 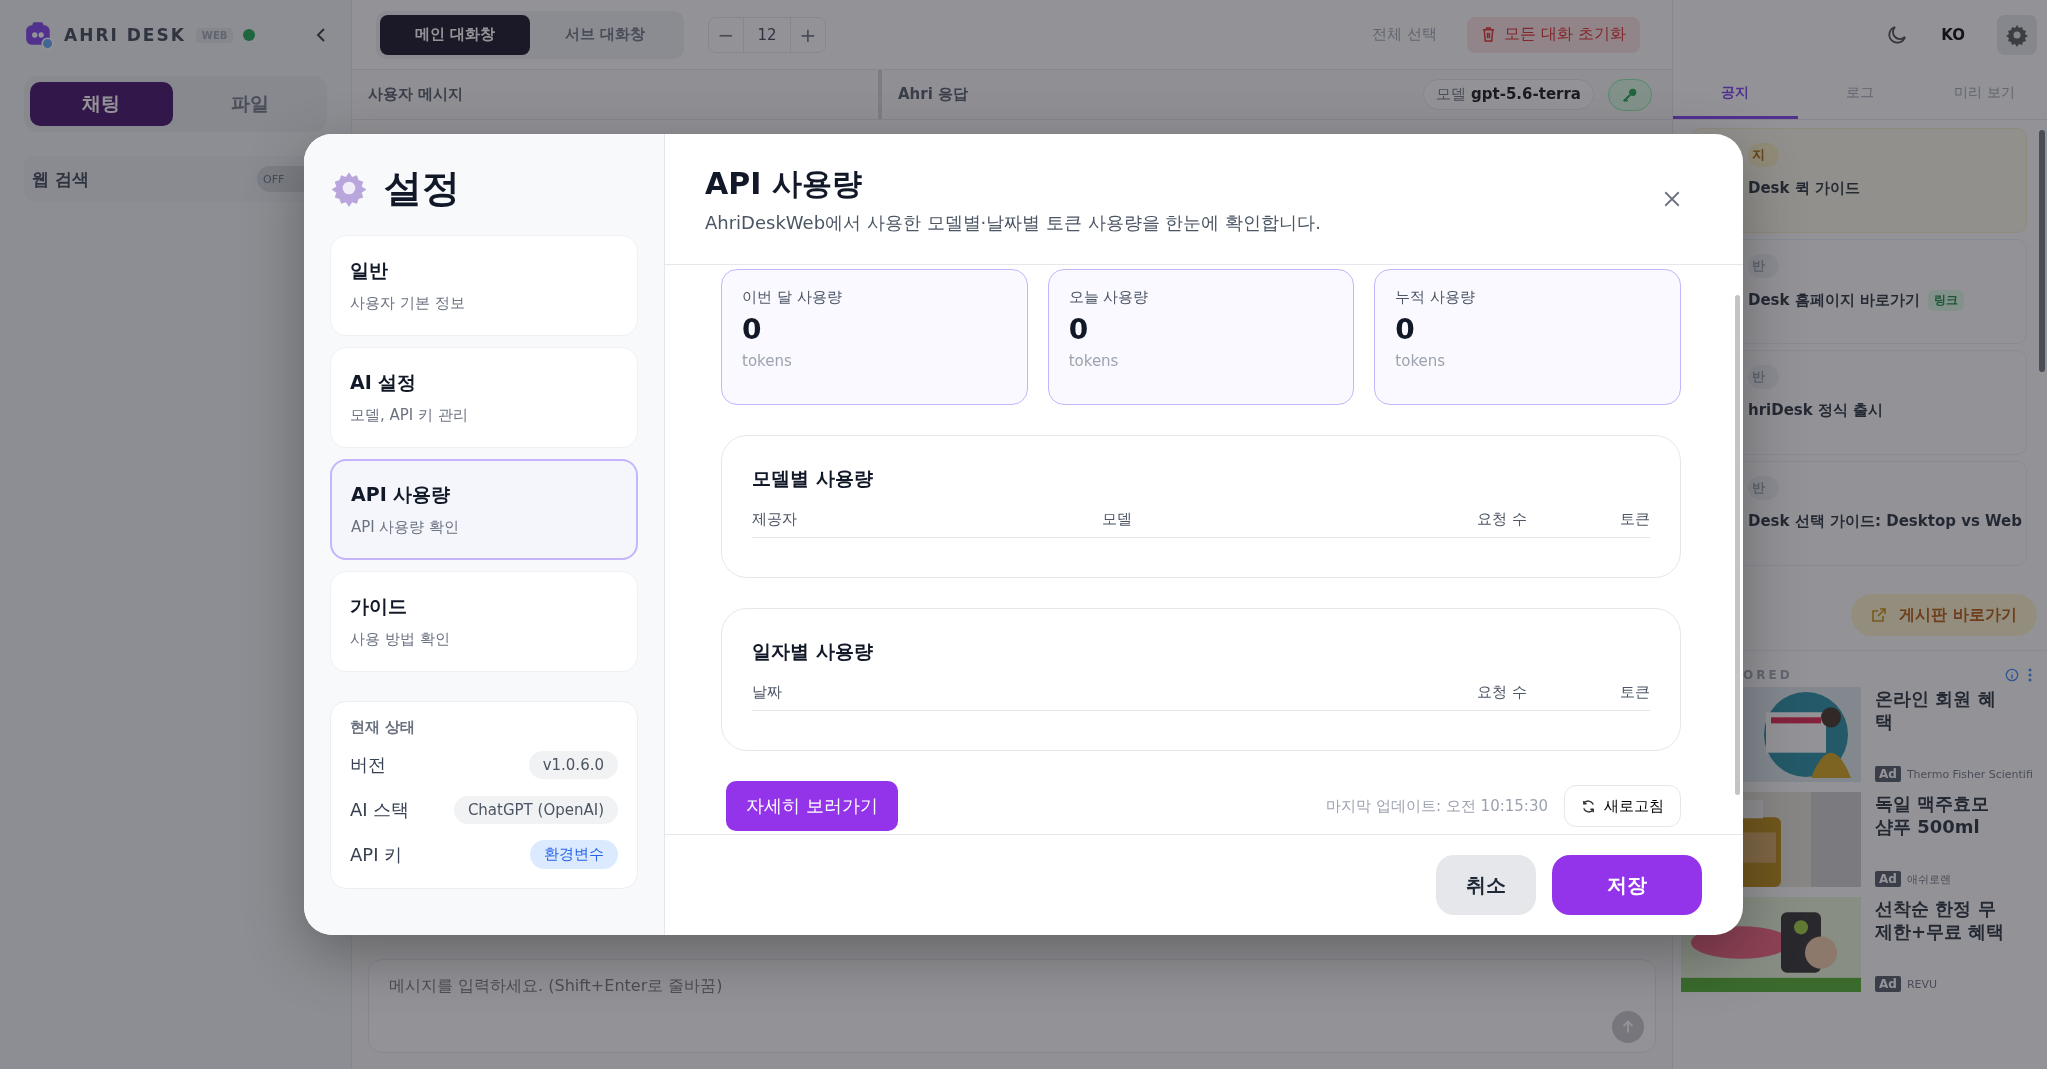 I want to click on section-title: 일자별 사용량, so click(x=813, y=651).